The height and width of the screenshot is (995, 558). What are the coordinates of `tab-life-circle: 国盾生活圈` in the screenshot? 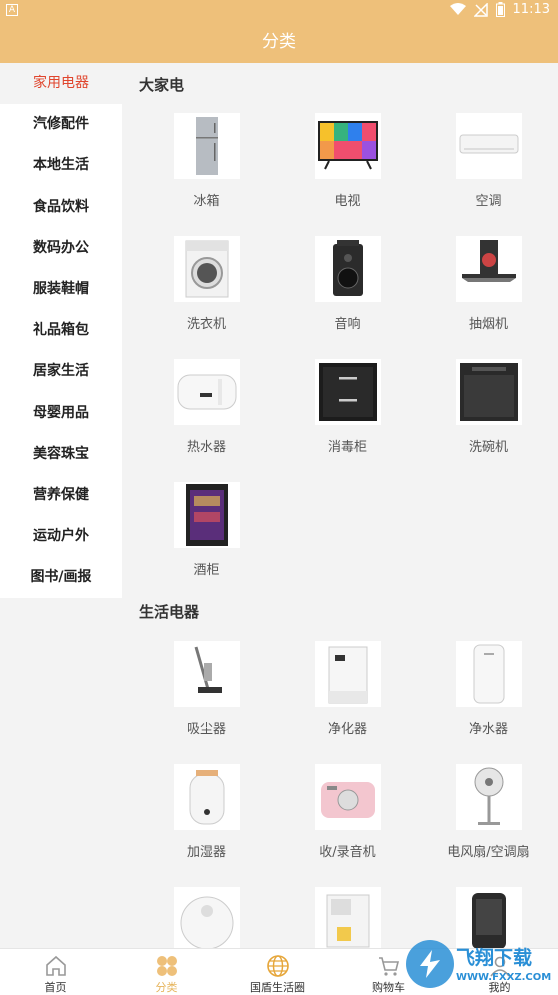 It's located at (277, 972).